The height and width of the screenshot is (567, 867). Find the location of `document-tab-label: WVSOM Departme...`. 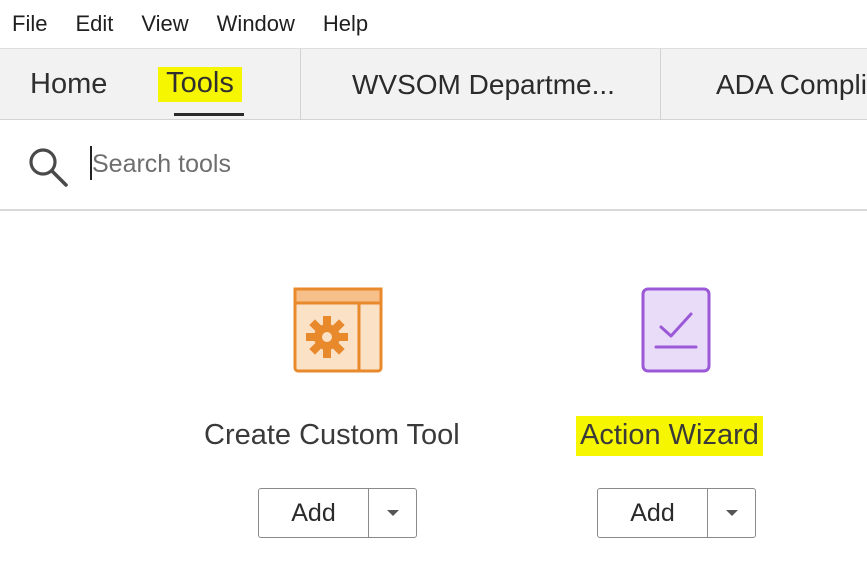

document-tab-label: WVSOM Departme... is located at coordinates (483, 84).